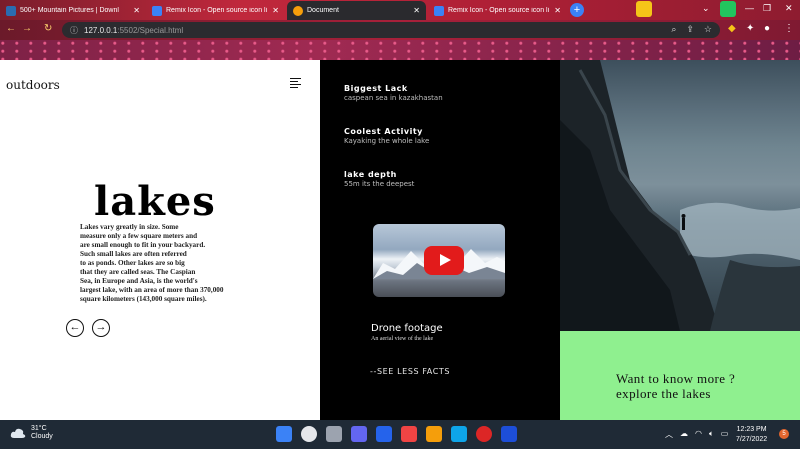 This screenshot has width=800, height=449. What do you see at coordinates (708, 29) in the screenshot?
I see `bookmark-star-icon: ☆` at bounding box center [708, 29].